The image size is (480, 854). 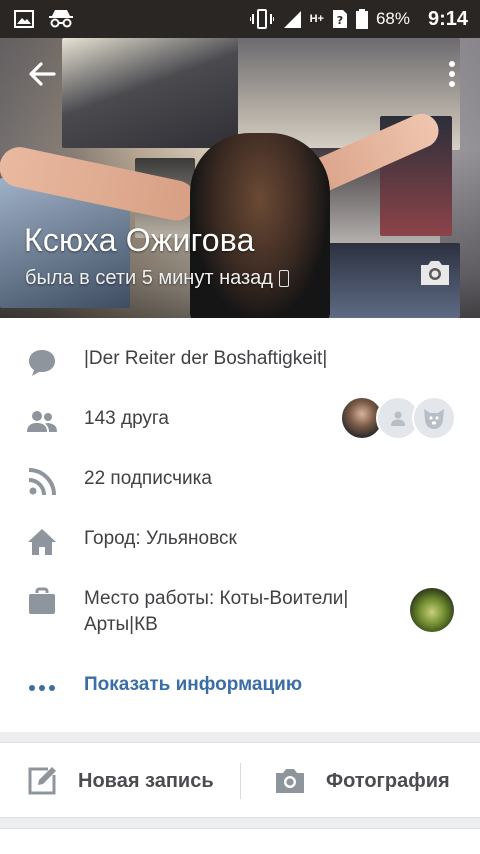 What do you see at coordinates (61, 19) in the screenshot?
I see `incognito-icon` at bounding box center [61, 19].